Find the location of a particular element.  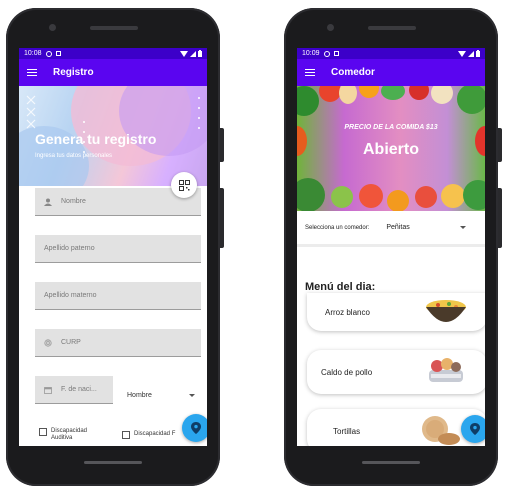

calendar-icon is located at coordinates (48, 390).